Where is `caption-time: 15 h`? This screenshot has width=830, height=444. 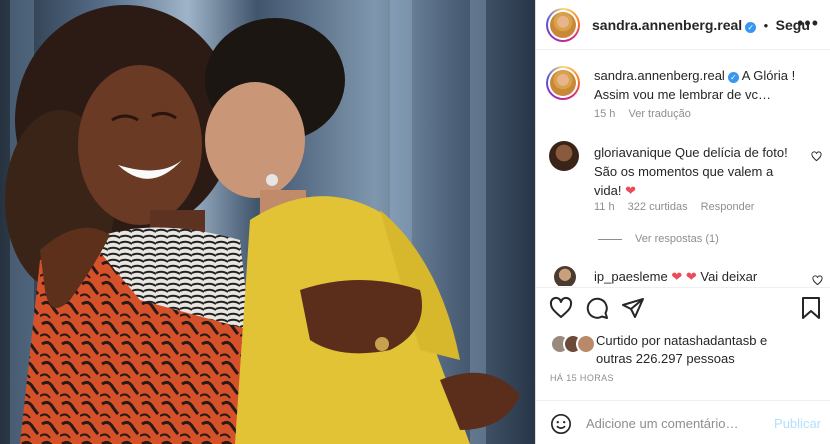 caption-time: 15 h is located at coordinates (605, 114).